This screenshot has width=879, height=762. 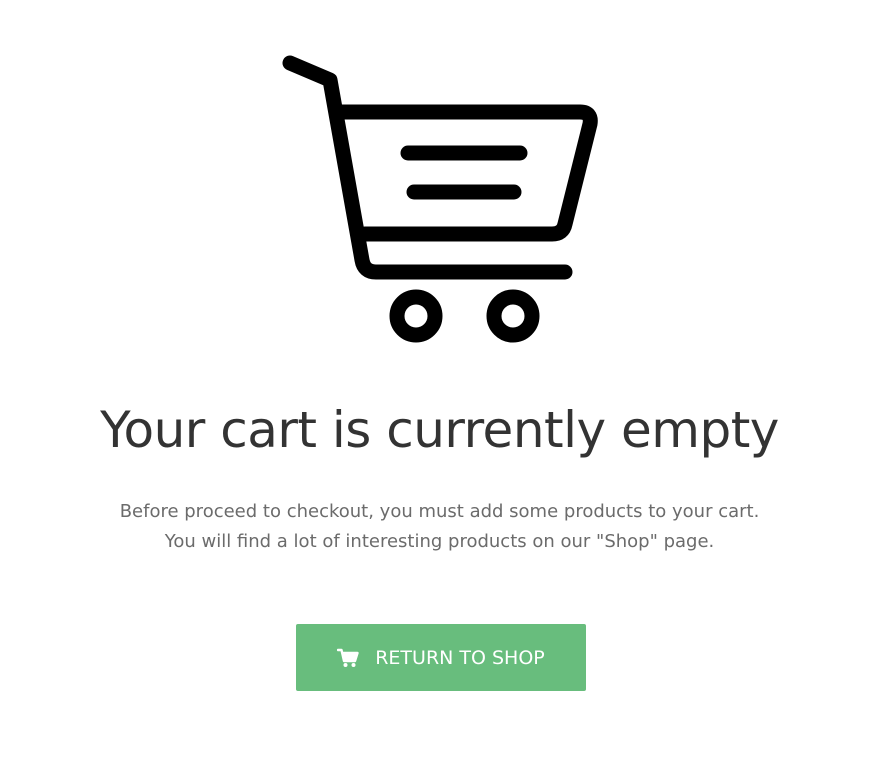 I want to click on cart-icon, so click(x=348, y=658).